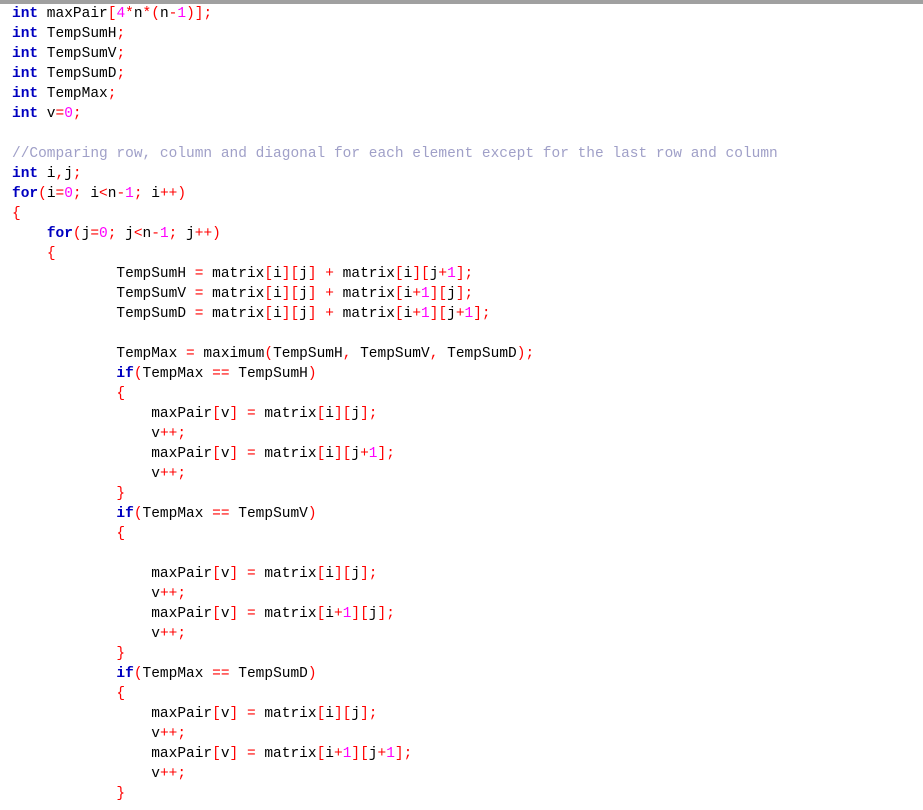 Image resolution: width=923 pixels, height=810 pixels. What do you see at coordinates (464, 614) in the screenshot?
I see `code-line: maxPair[v] = matrix[i+1][j];` at bounding box center [464, 614].